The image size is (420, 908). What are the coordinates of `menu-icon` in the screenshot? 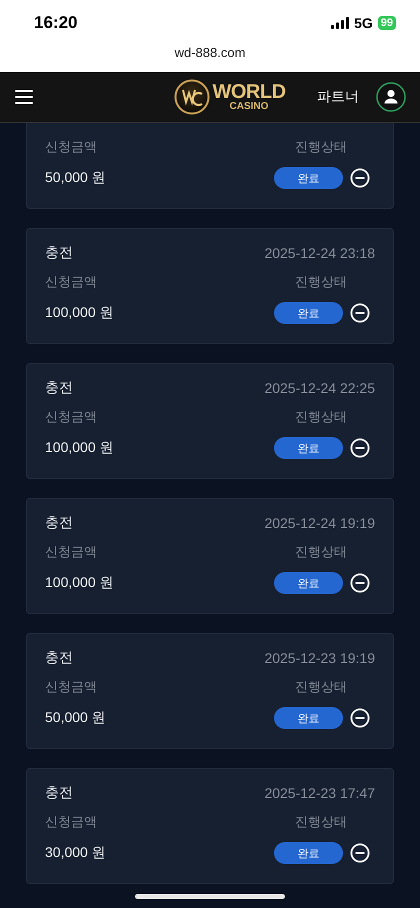 It's located at (24, 97).